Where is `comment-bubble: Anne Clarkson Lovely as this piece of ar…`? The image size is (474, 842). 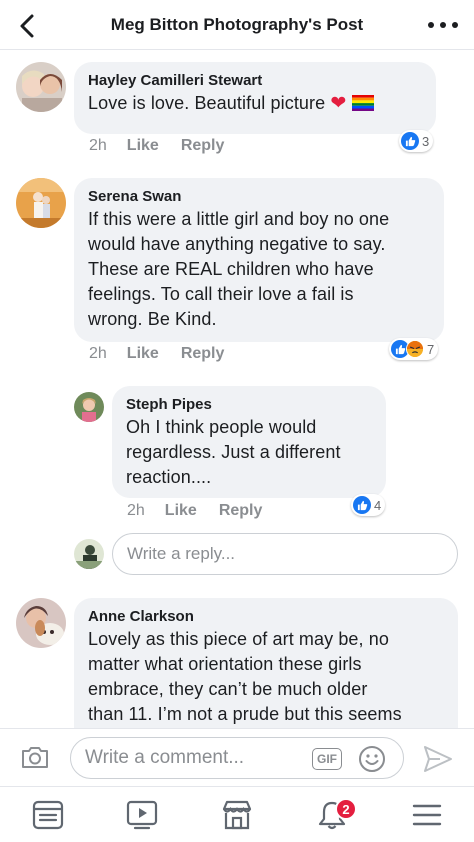 comment-bubble: Anne Clarkson Lovely as this piece of ar… is located at coordinates (266, 663).